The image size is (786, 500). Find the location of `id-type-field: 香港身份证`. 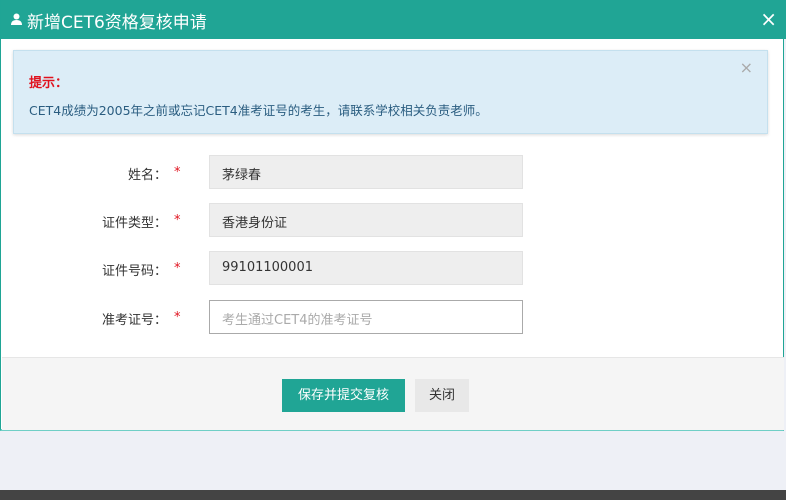

id-type-field: 香港身份证 is located at coordinates (366, 220).